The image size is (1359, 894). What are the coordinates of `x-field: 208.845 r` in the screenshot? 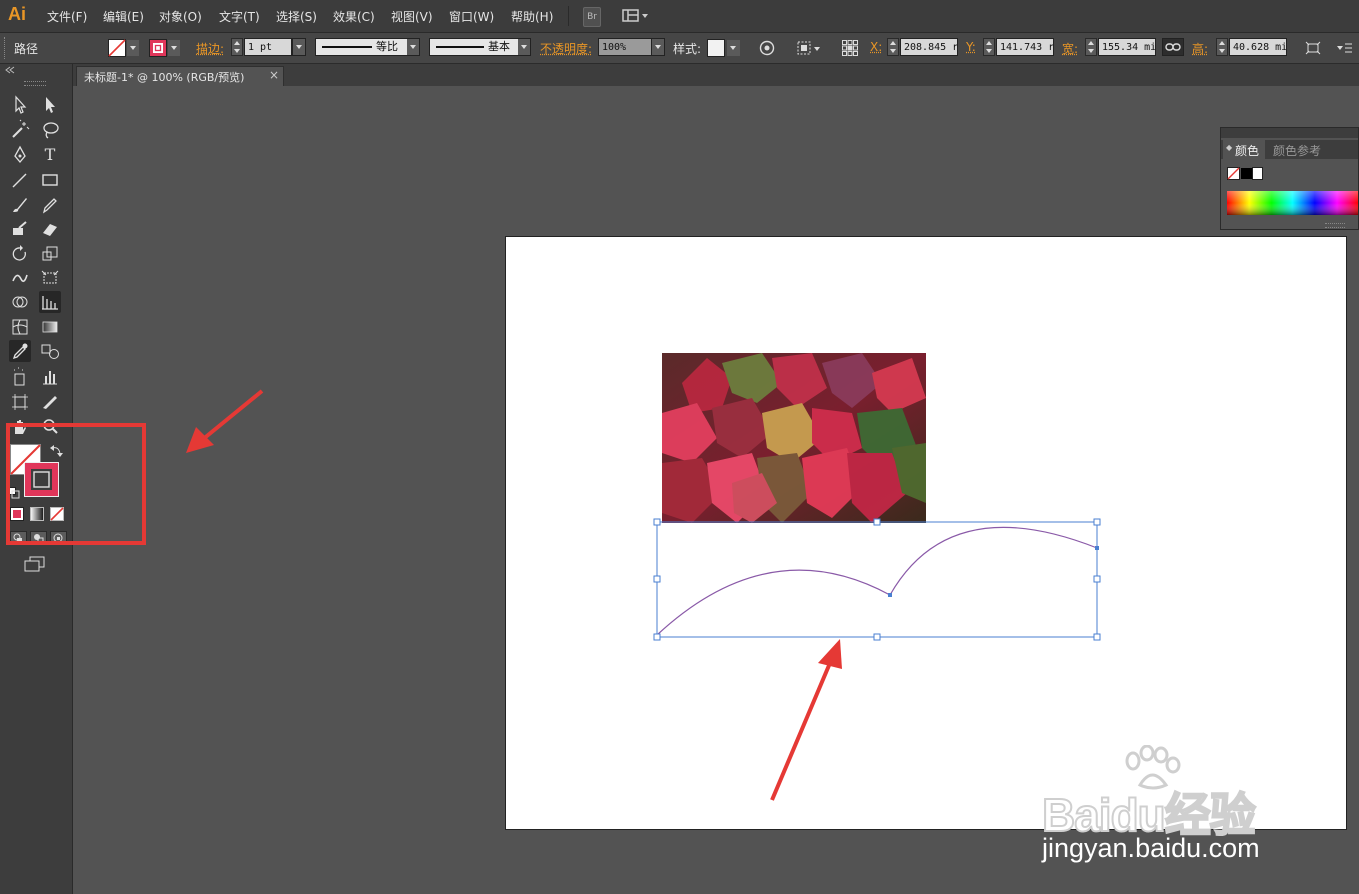 It's located at (929, 47).